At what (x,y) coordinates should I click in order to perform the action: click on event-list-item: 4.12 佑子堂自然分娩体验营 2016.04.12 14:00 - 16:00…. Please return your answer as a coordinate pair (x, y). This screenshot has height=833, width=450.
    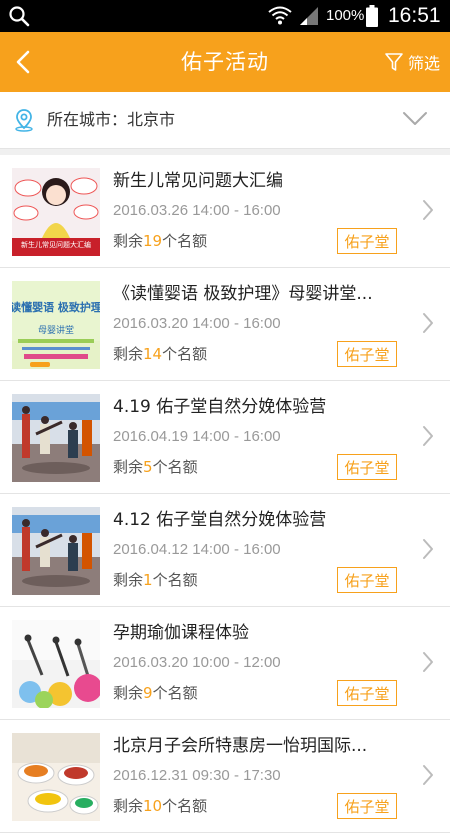
    Looking at the image, I should click on (225, 550).